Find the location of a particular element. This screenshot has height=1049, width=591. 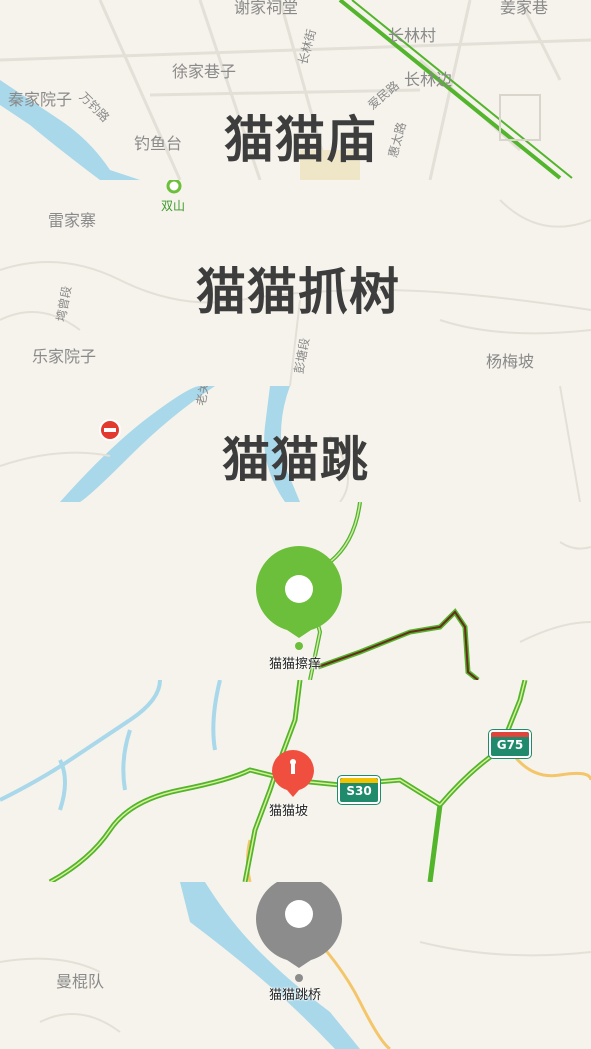

map-label: 杨梅坡 is located at coordinates (510, 361).